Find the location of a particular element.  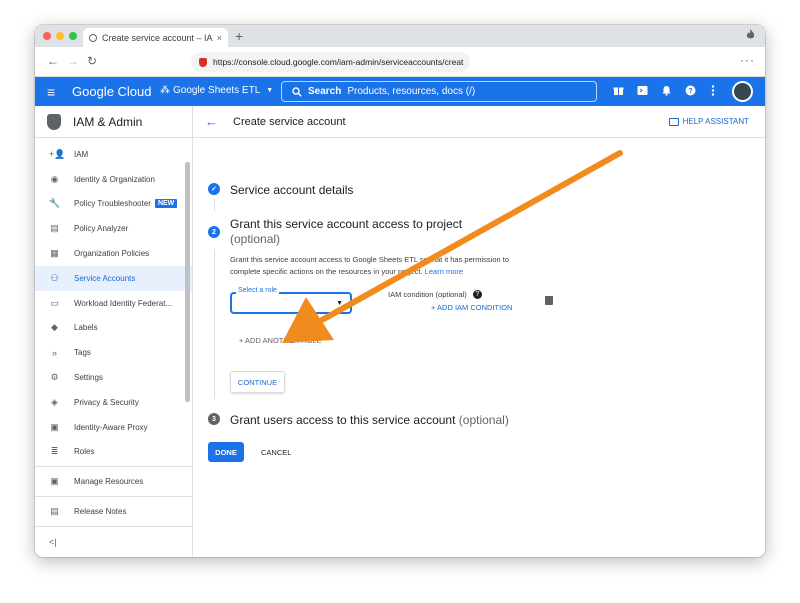

roles-icon: ≣ is located at coordinates (54, 451).